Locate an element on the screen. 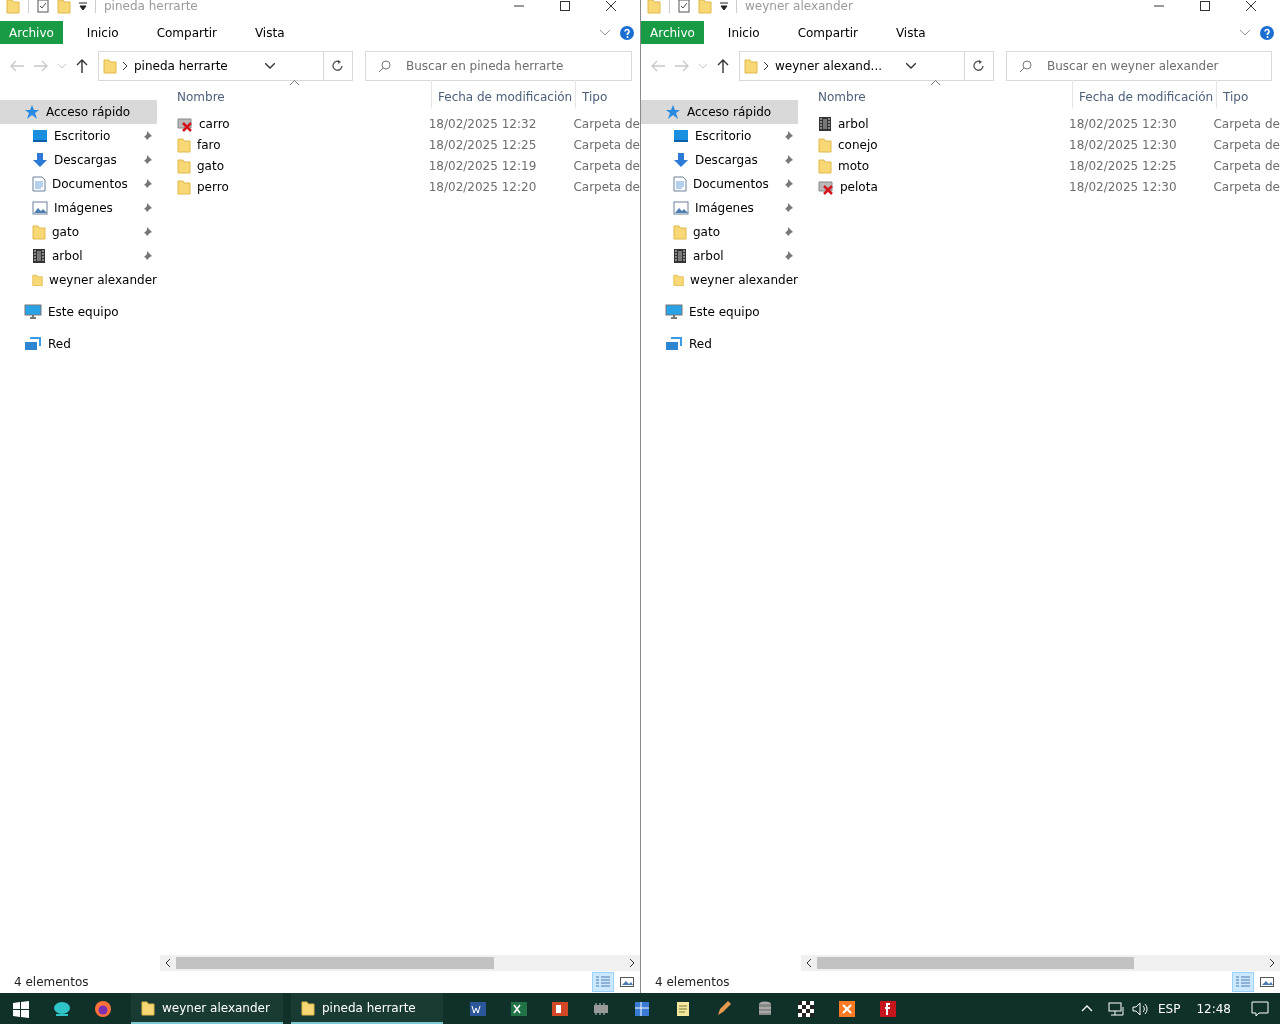 Image resolution: width=1280 pixels, height=1024 pixels. computer-icon is located at coordinates (33, 312).